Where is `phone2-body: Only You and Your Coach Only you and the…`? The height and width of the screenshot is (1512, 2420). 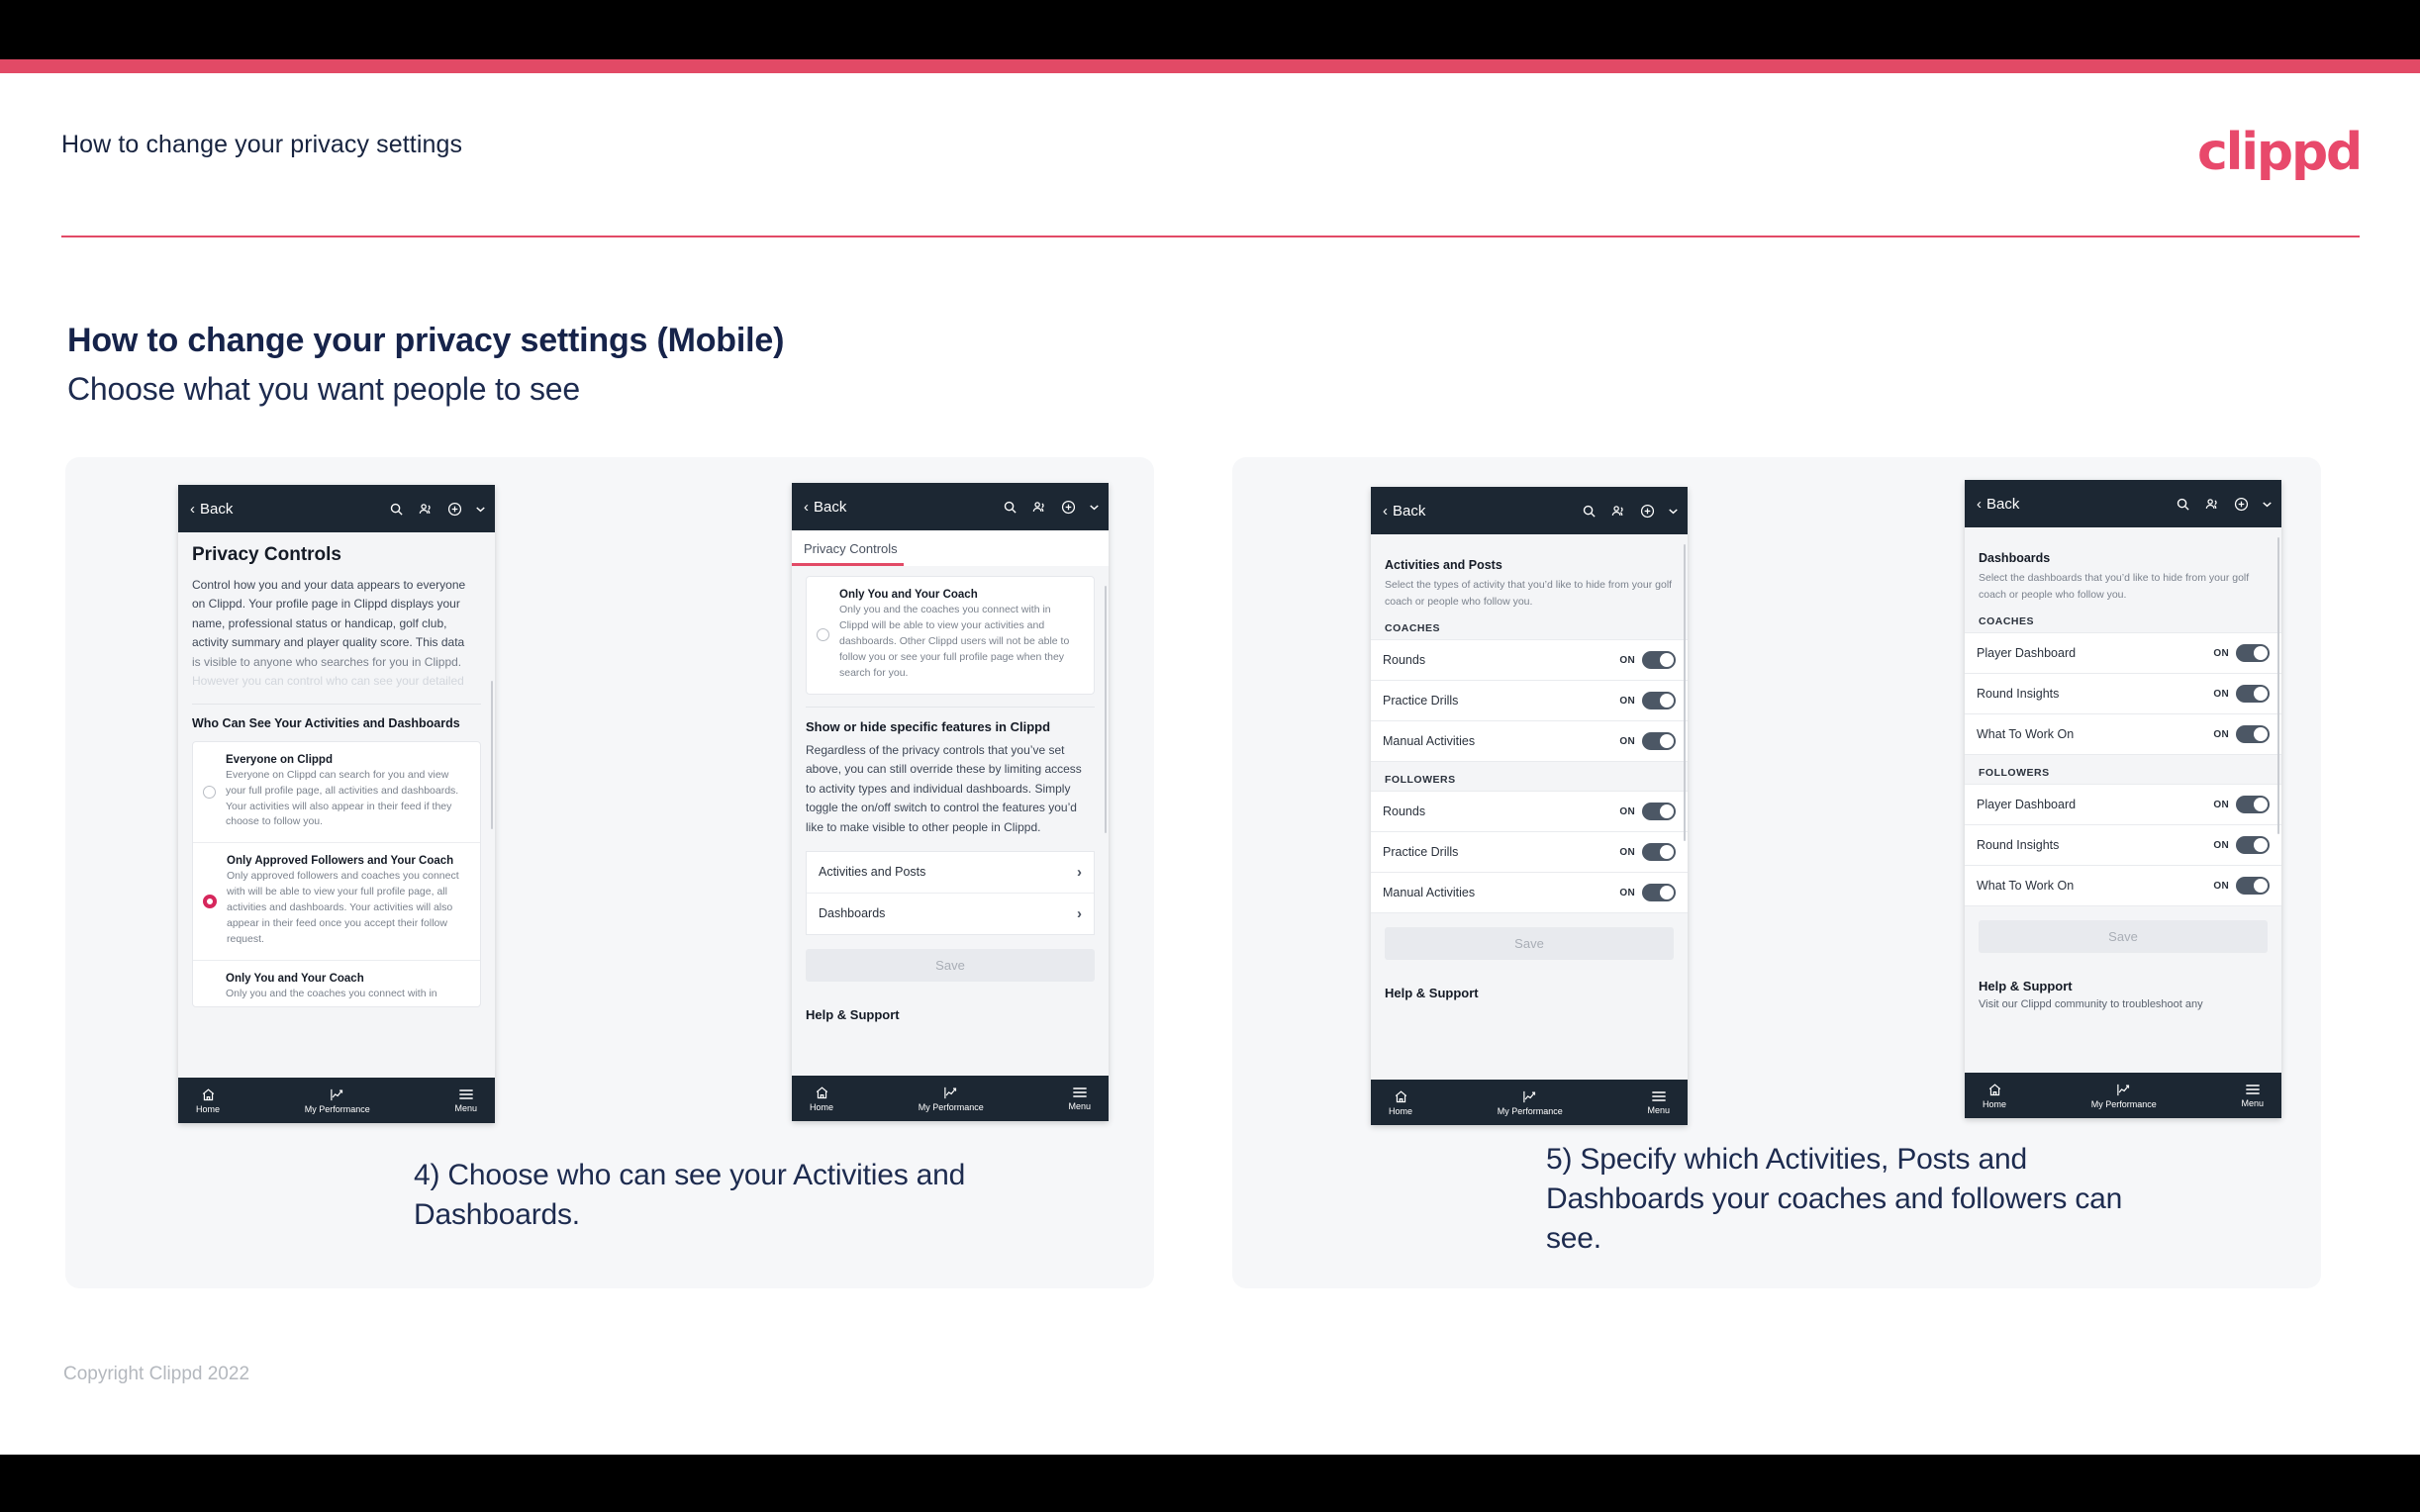 phone2-body: Only You and Your Coach Only you and the… is located at coordinates (950, 821).